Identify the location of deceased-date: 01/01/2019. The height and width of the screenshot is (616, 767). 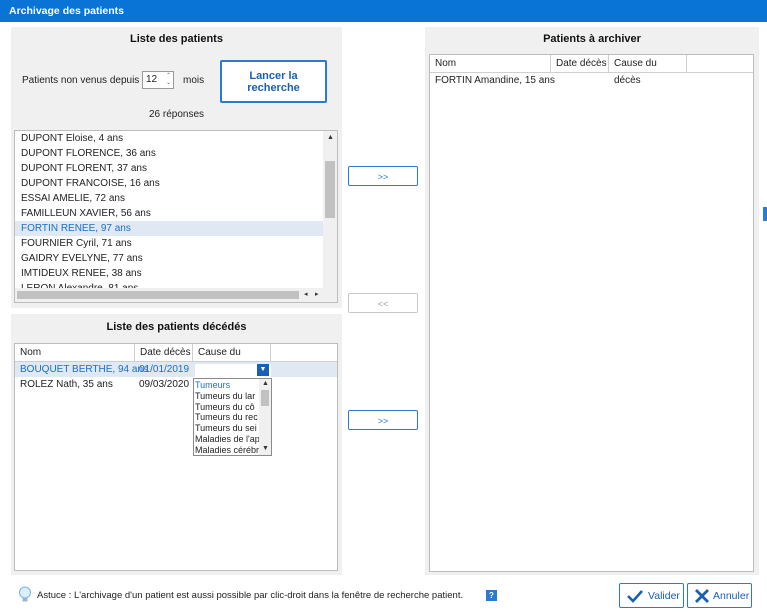
(164, 369).